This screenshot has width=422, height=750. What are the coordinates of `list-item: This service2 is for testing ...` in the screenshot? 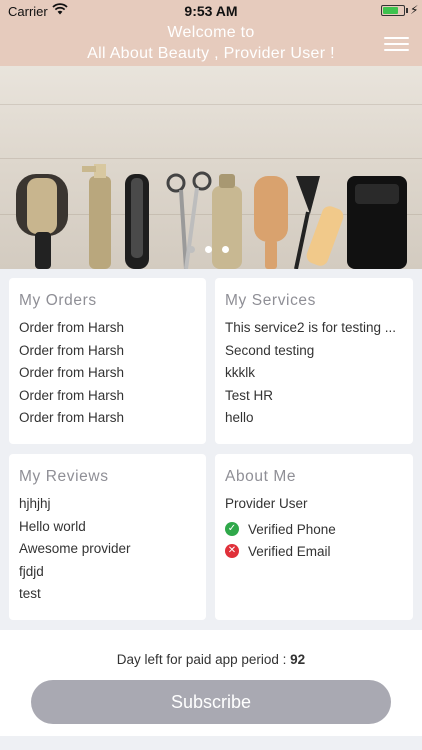 It's located at (315, 327).